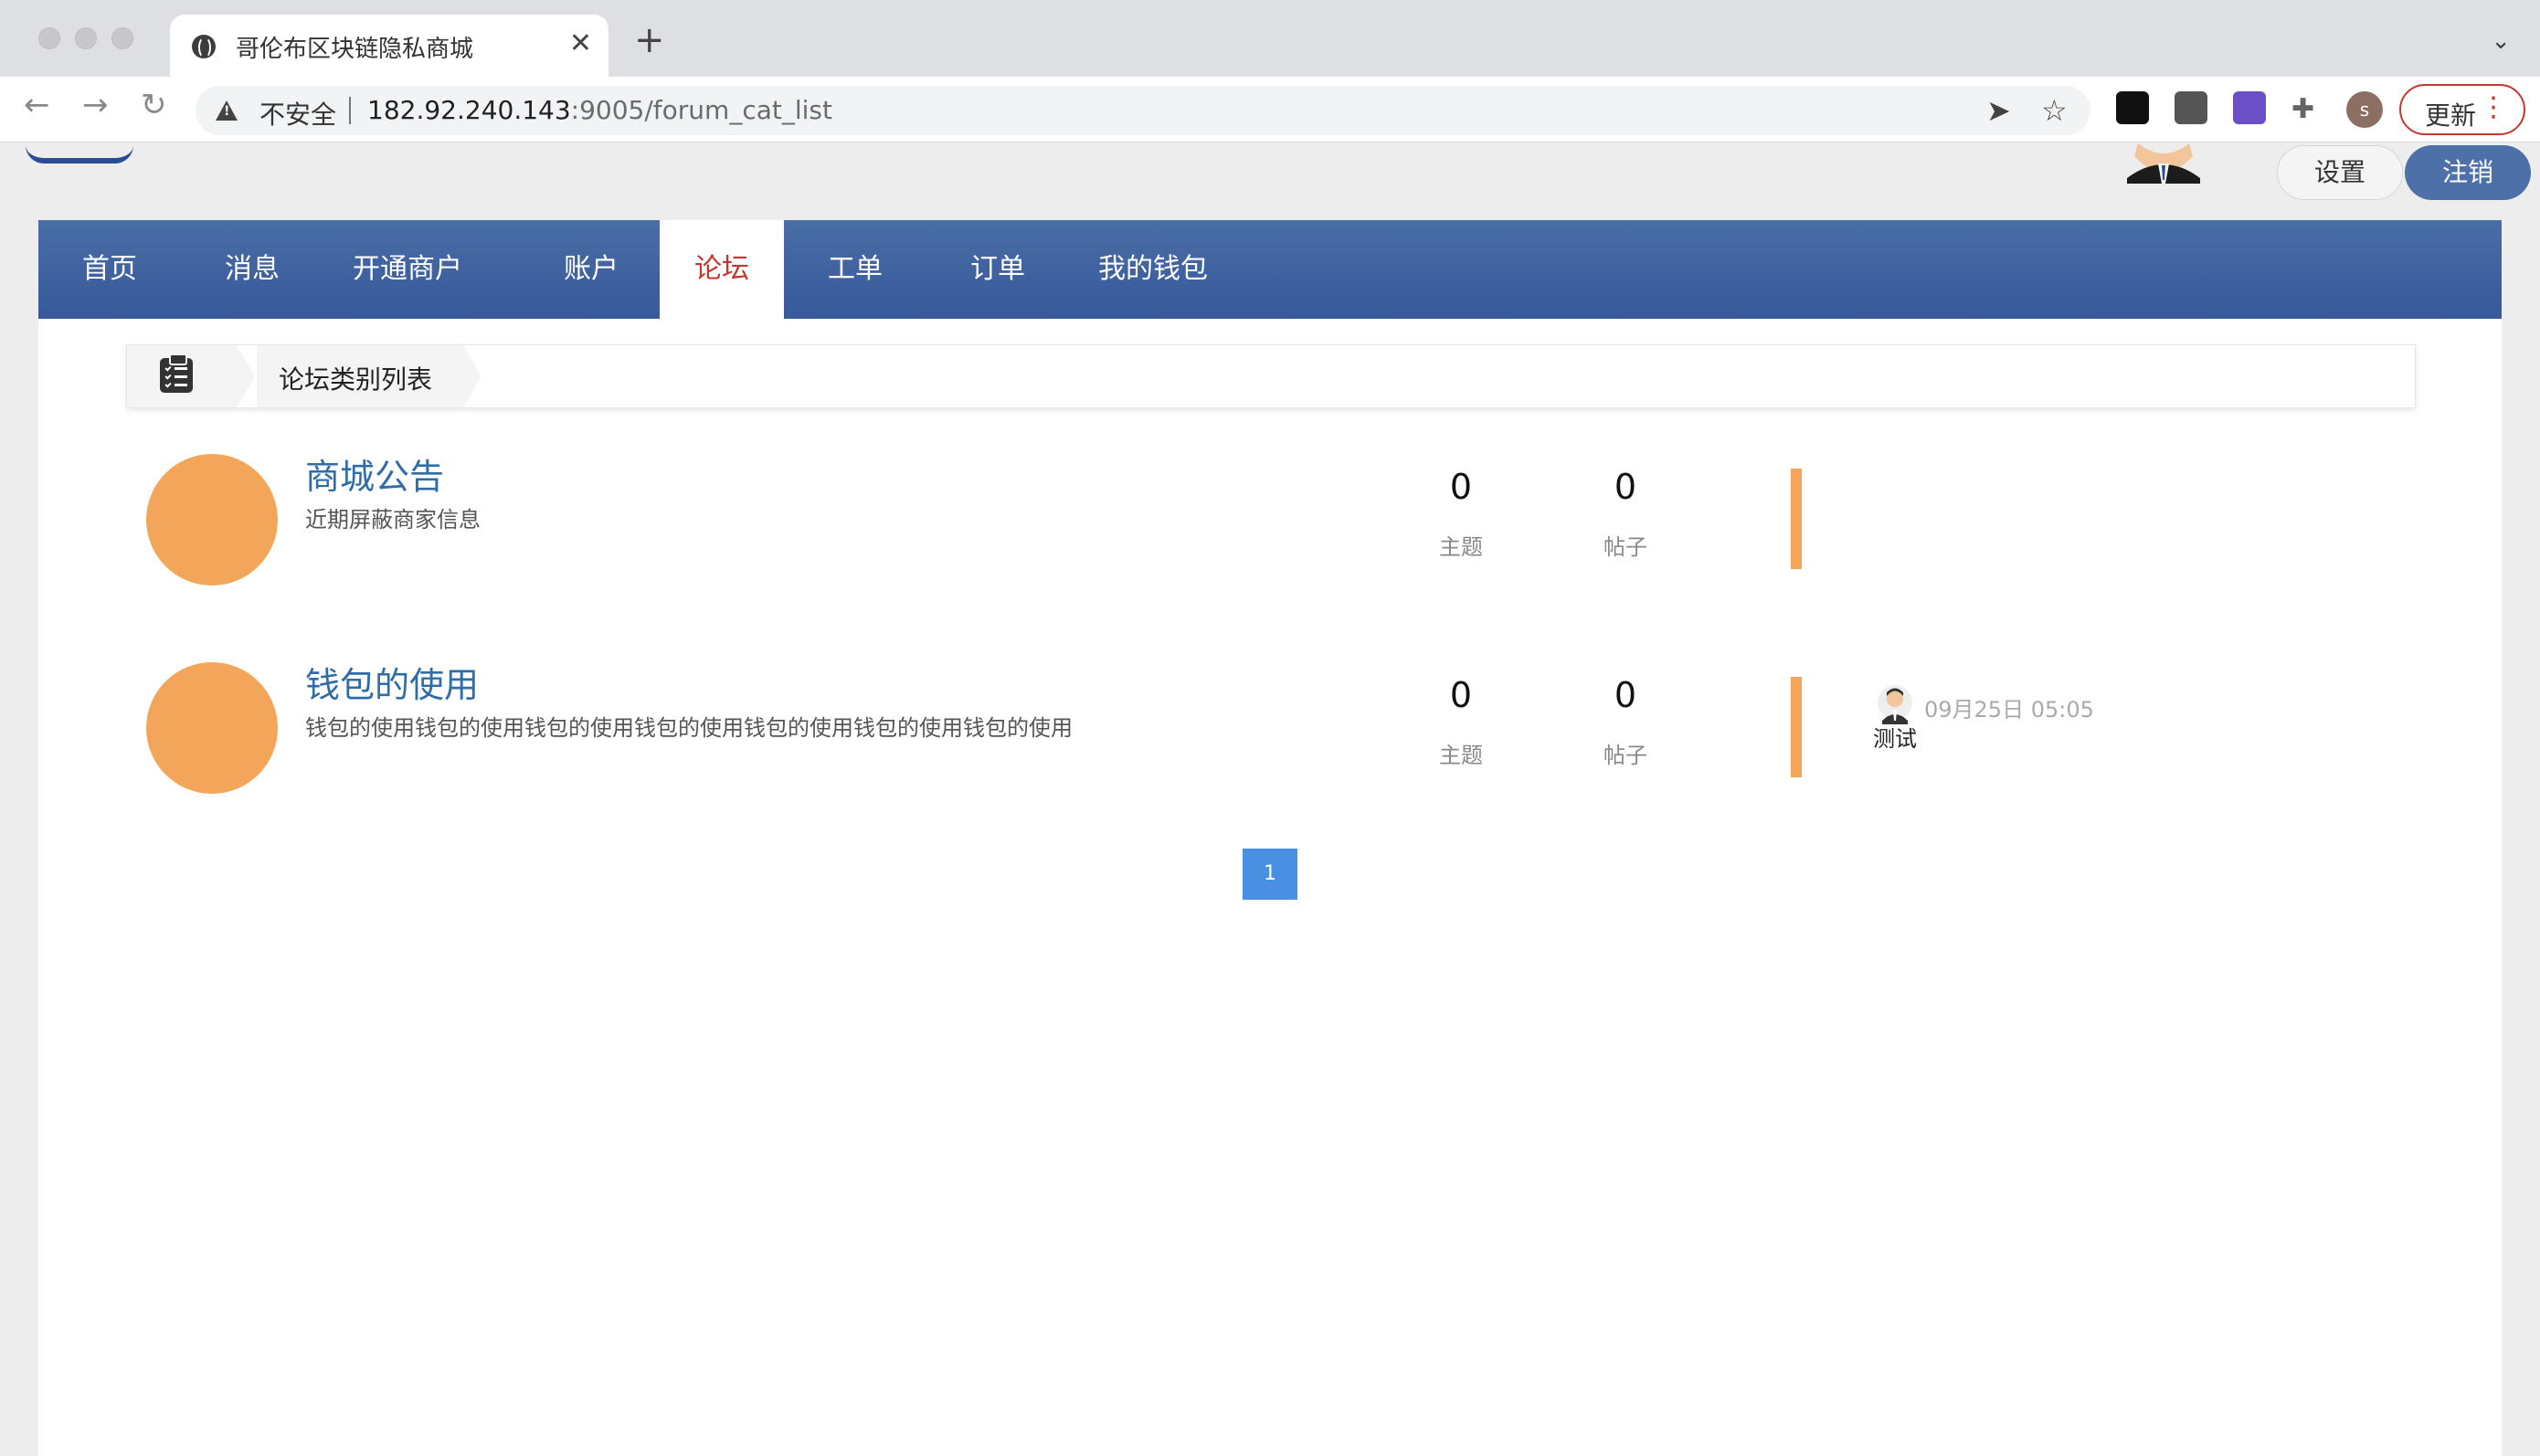  What do you see at coordinates (2364, 110) in the screenshot?
I see `profile-avatar: s` at bounding box center [2364, 110].